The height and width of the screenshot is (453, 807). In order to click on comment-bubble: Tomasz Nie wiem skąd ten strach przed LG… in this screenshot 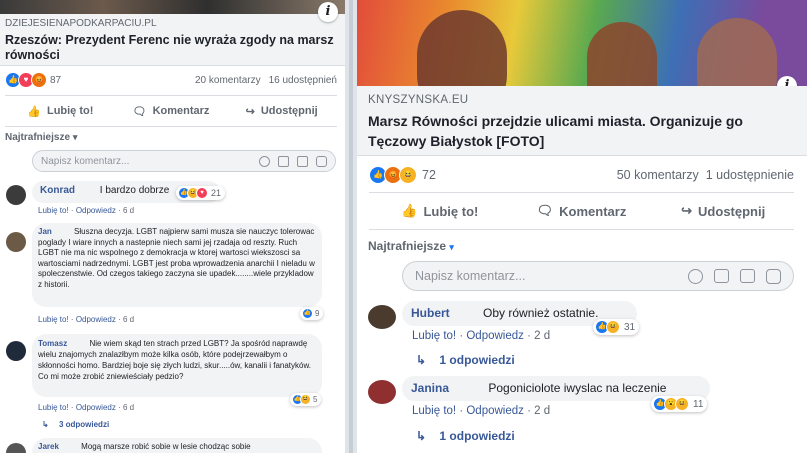, I will do `click(177, 365)`.